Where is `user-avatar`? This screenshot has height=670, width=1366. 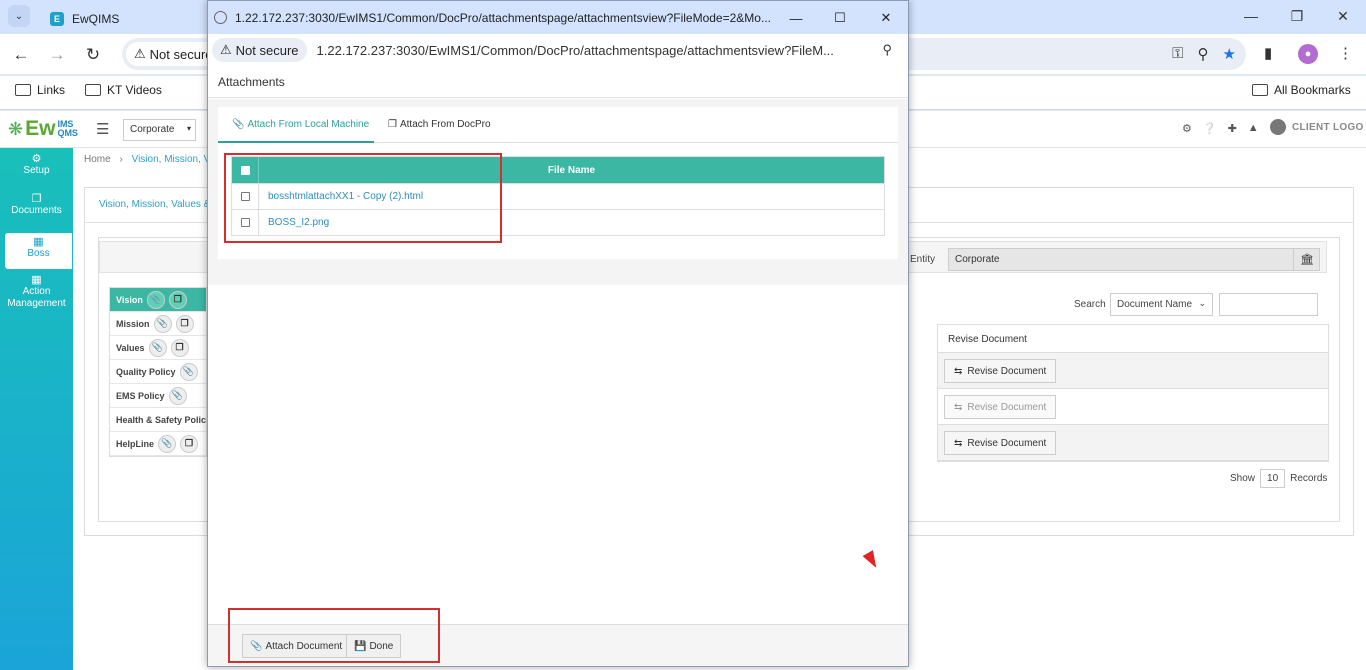
user-avatar is located at coordinates (1277, 127).